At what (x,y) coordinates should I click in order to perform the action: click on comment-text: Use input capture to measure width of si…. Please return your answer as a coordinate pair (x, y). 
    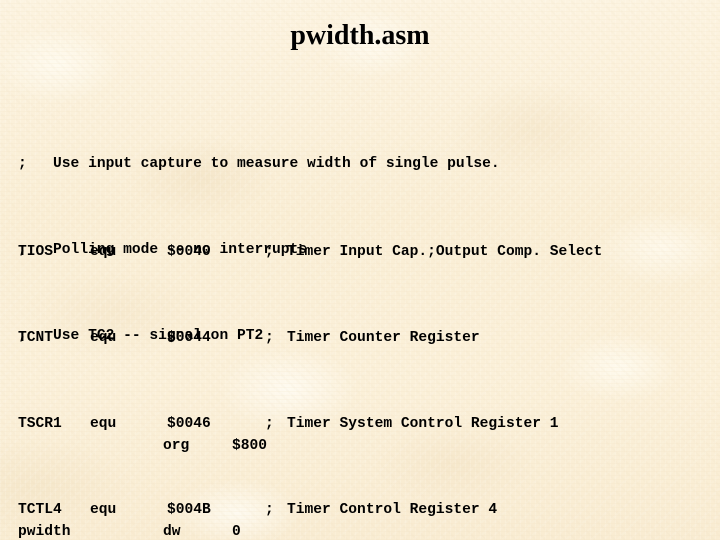
    Looking at the image, I should click on (276, 163).